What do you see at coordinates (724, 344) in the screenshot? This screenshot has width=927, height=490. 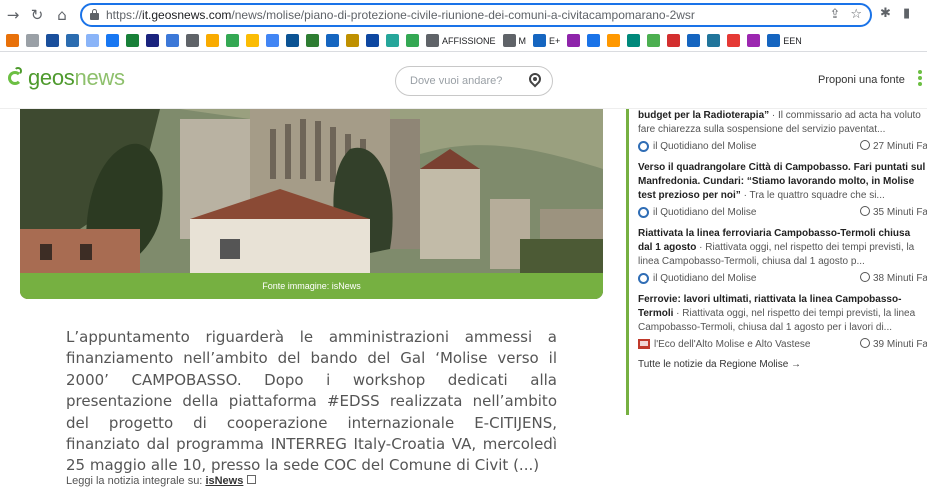 I see `news-source: l'Eco dell'Alto Molise e Alto Vastese` at bounding box center [724, 344].